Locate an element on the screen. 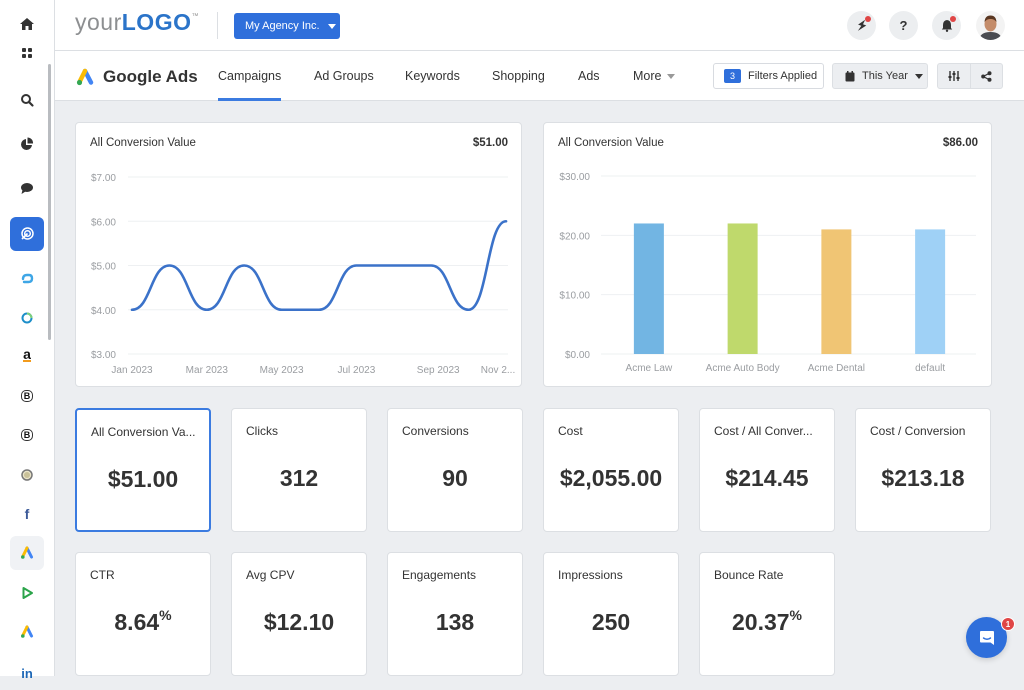 The image size is (1024, 690). tab-keywords: Keywords is located at coordinates (432, 76).